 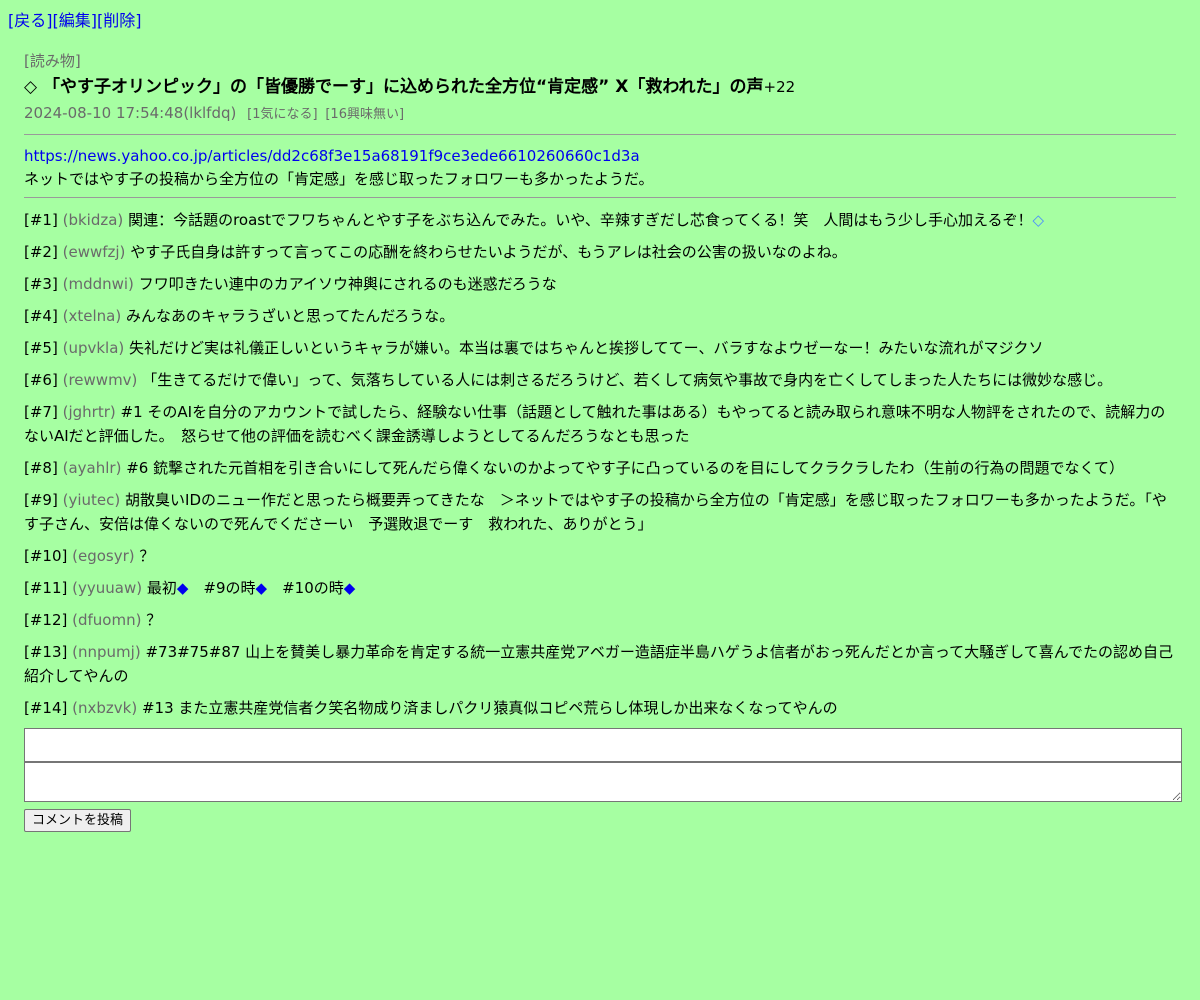 What do you see at coordinates (600, 556) in the screenshot?
I see `comment-item: [#10] (egosyr) ？` at bounding box center [600, 556].